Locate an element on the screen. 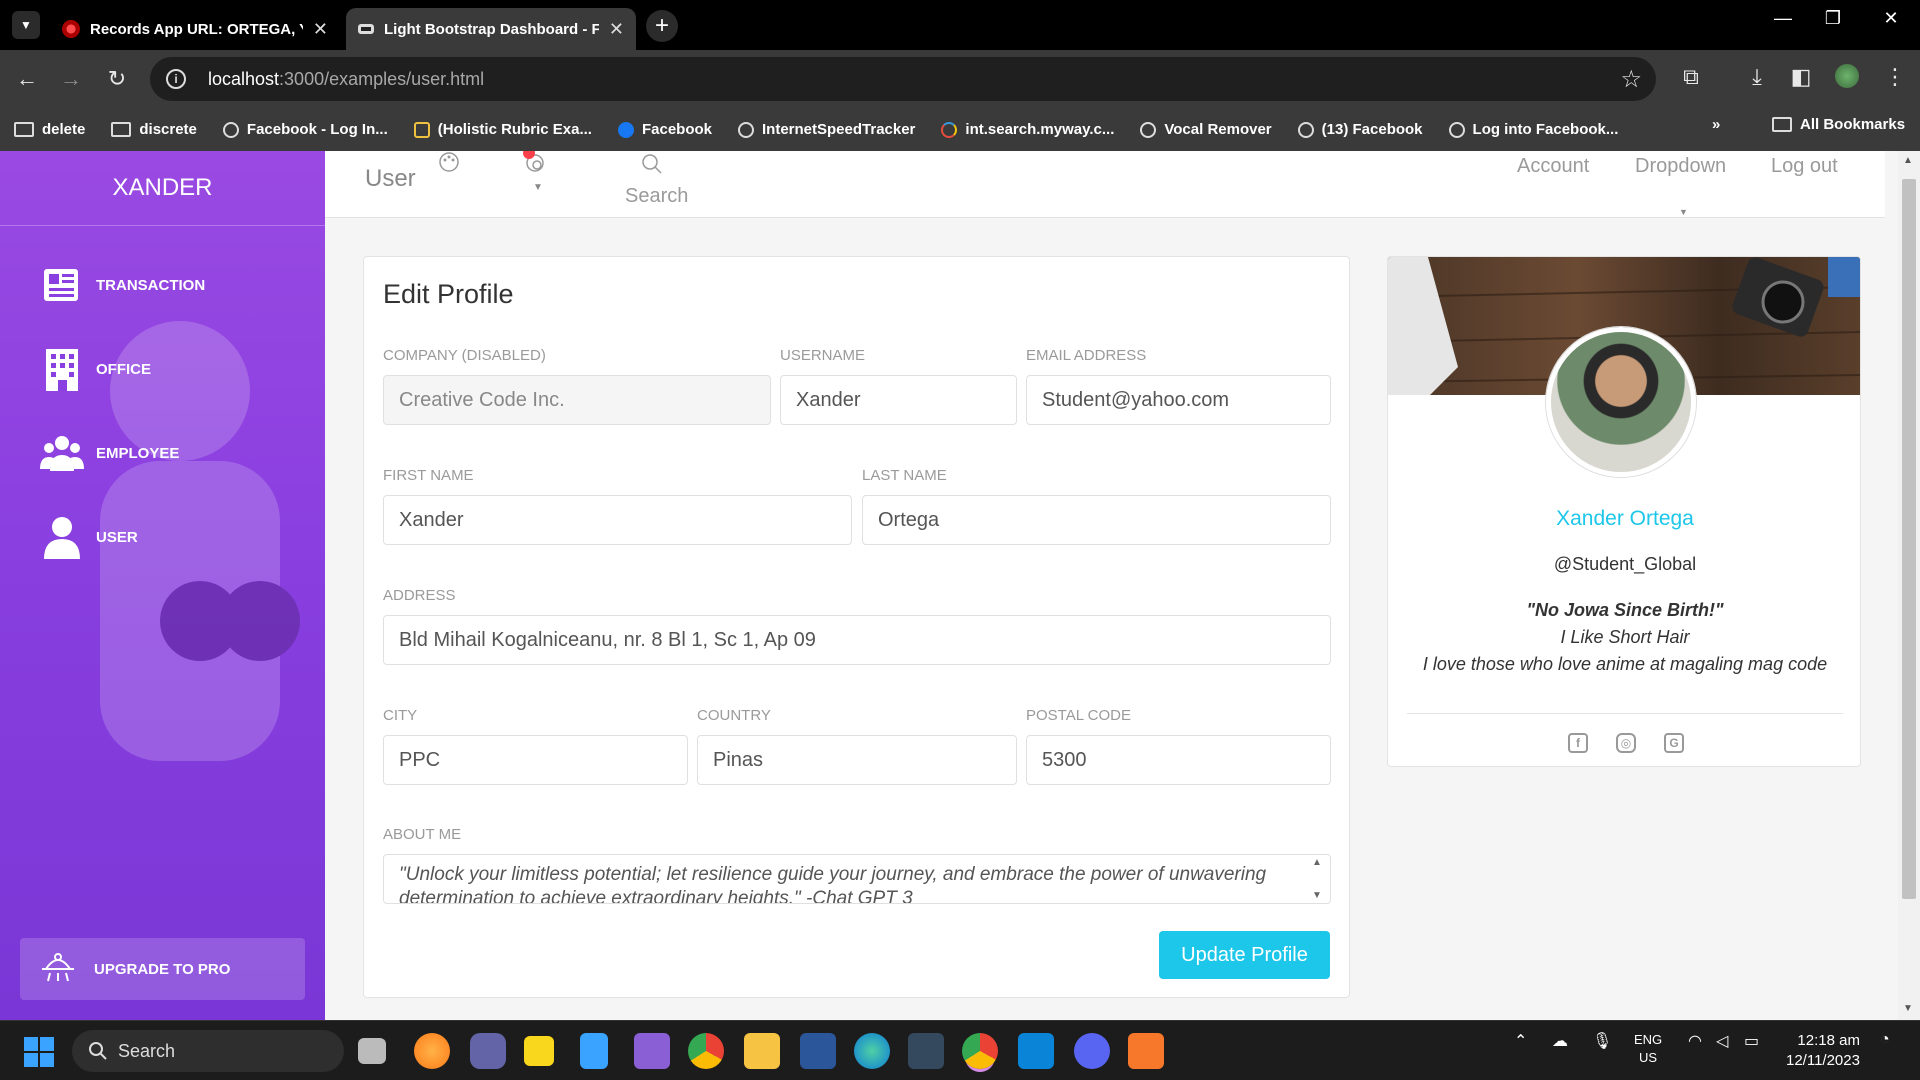 This screenshot has width=1920, height=1080. instagram-icon: ◎ is located at coordinates (1626, 743).